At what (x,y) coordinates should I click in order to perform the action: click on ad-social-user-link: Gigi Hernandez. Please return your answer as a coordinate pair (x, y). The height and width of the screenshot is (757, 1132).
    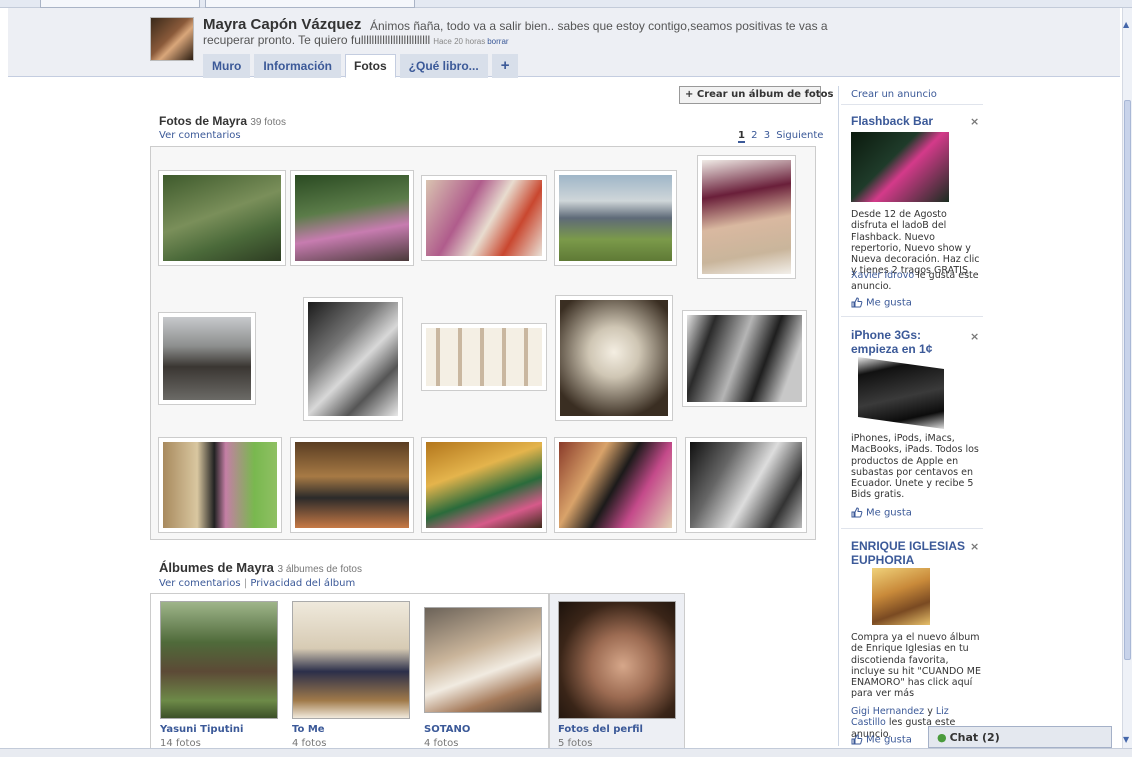
    Looking at the image, I should click on (887, 711).